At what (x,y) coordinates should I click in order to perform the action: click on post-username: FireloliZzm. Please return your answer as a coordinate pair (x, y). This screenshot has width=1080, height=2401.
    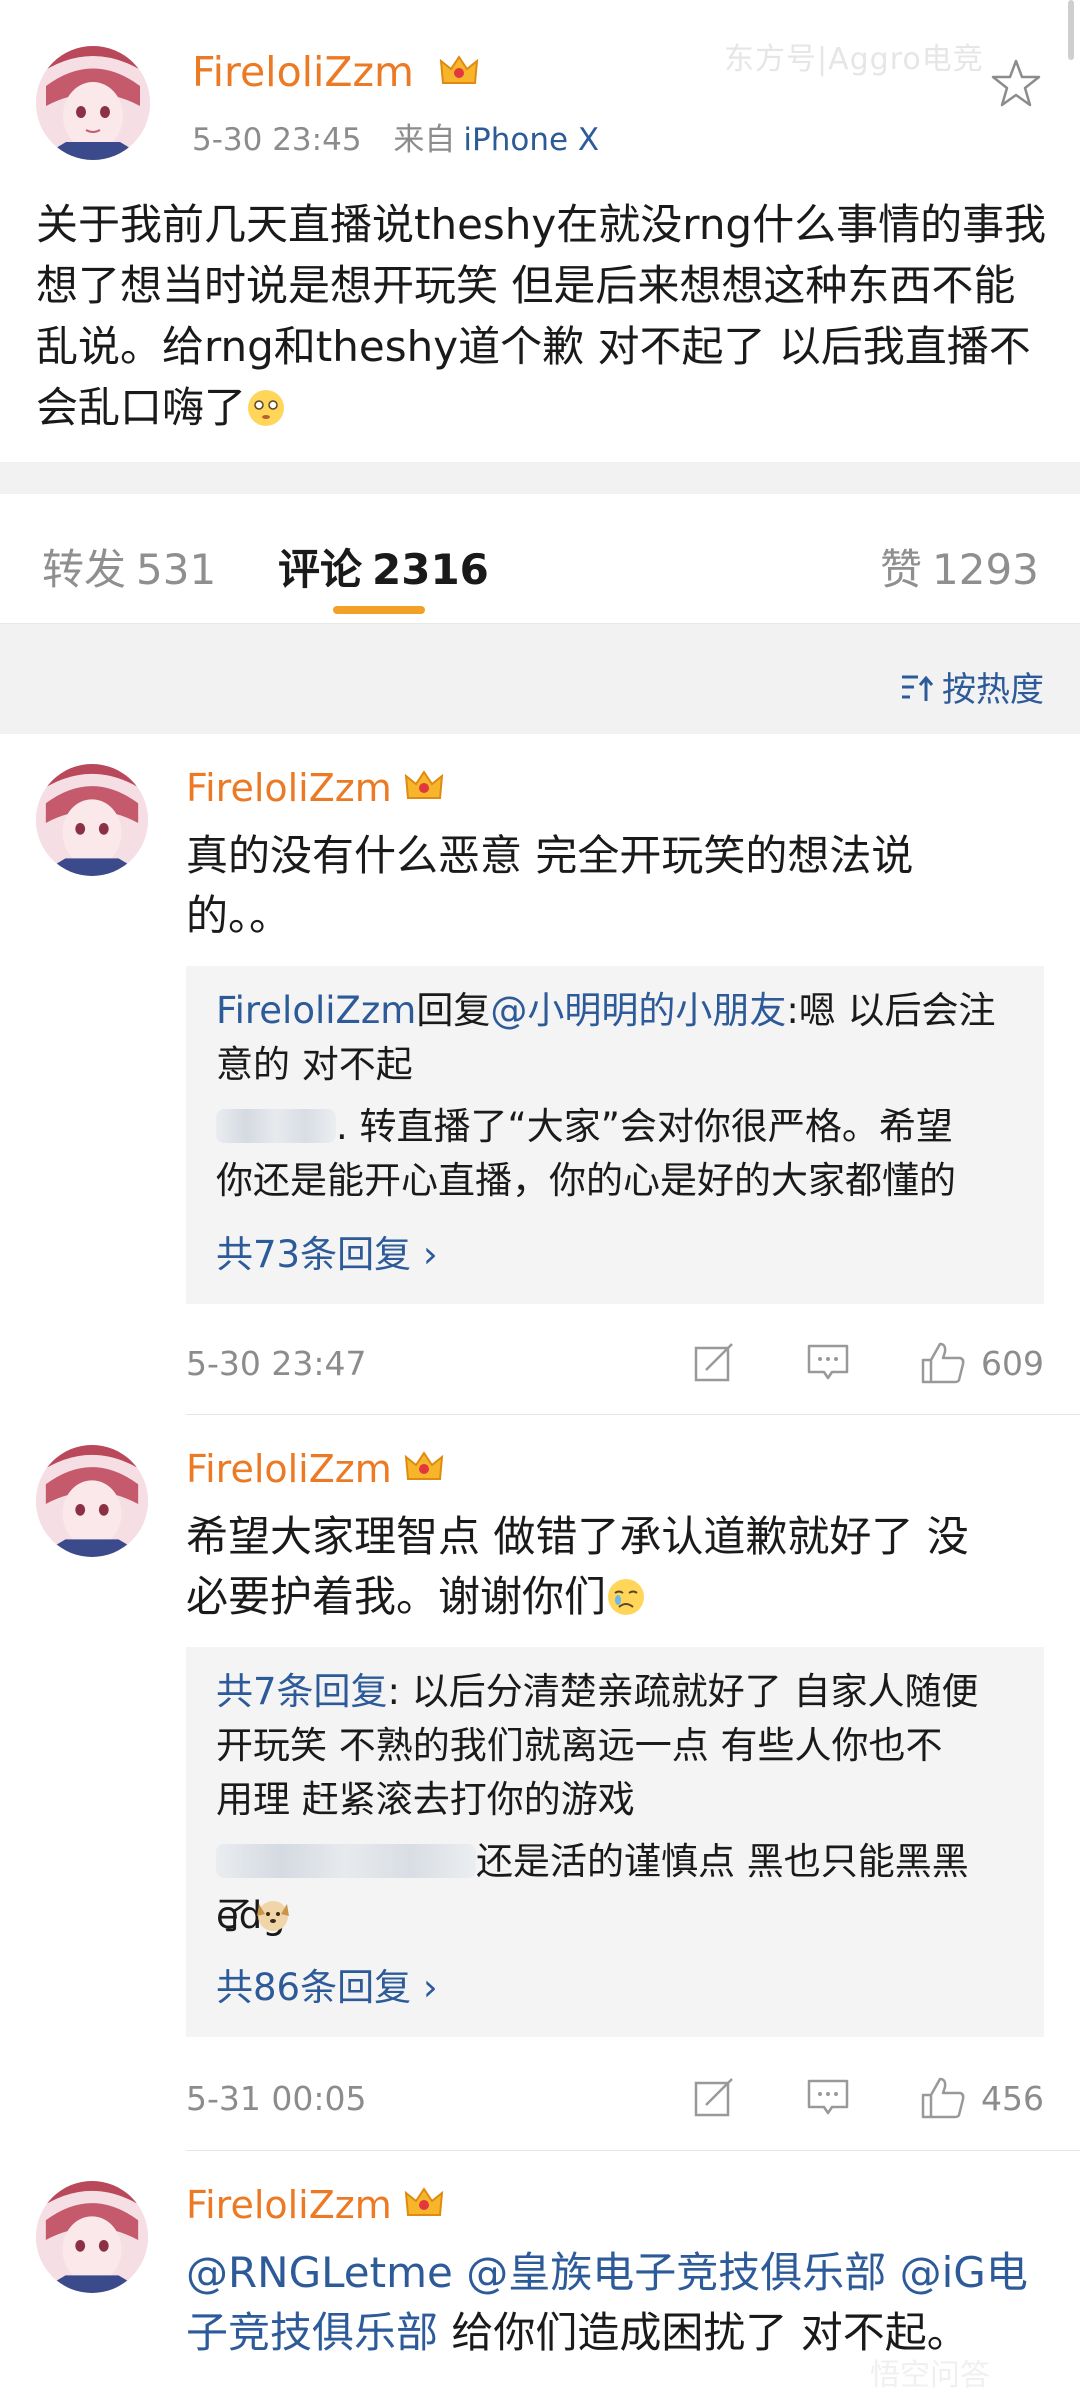
    Looking at the image, I should click on (335, 73).